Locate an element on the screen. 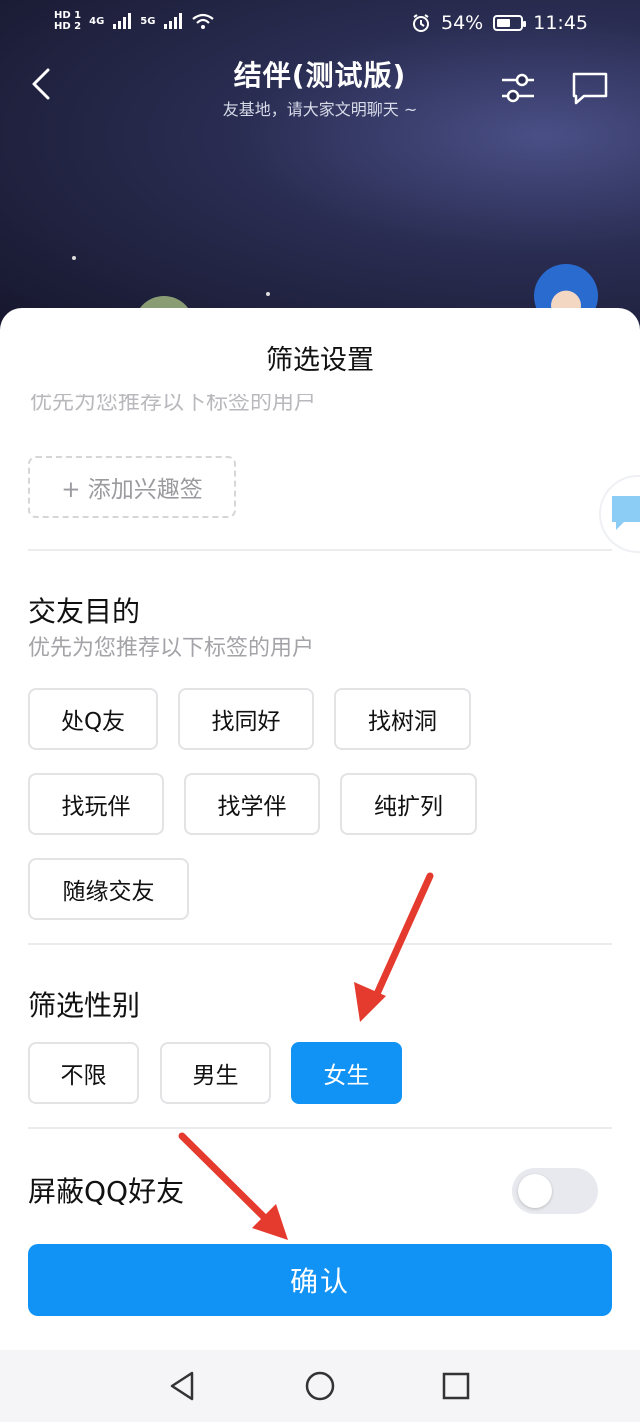  top-header: 结伴(测试版) 友基地，请大家文明聊天 ~ is located at coordinates (320, 88).